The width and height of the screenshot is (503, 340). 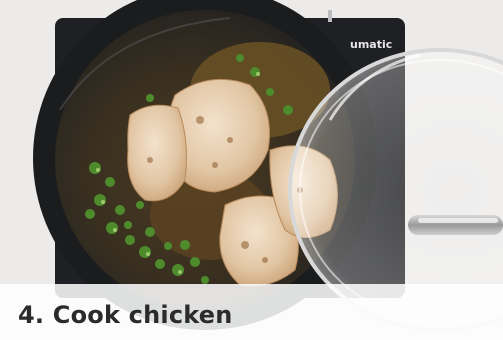 I want to click on cooktop-brand-label: umatic, so click(x=371, y=44).